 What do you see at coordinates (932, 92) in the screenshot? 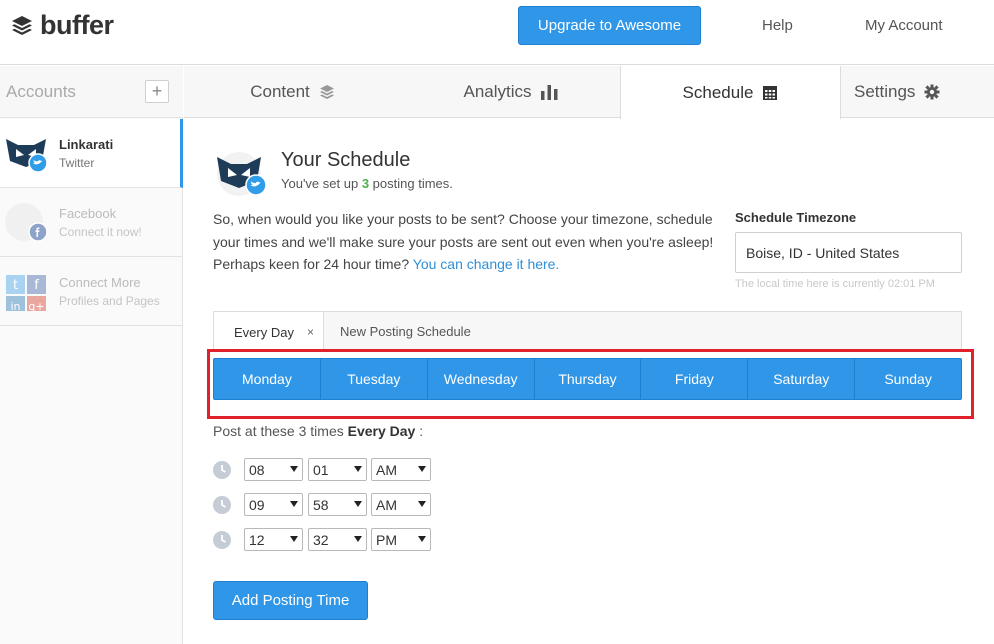
I see `gear-icon` at bounding box center [932, 92].